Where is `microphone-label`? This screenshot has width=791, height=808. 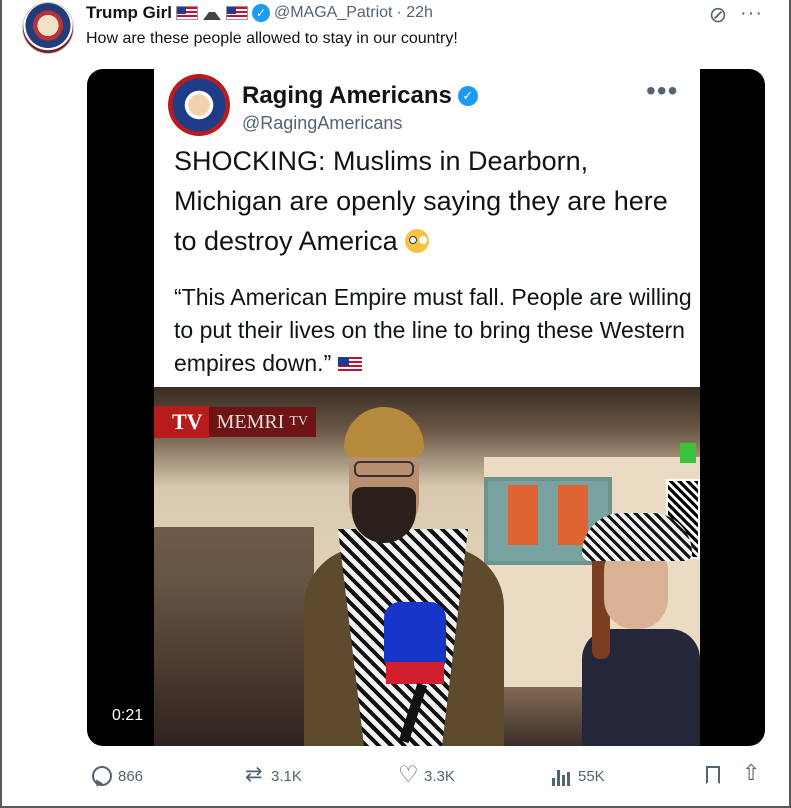 microphone-label is located at coordinates (415, 673).